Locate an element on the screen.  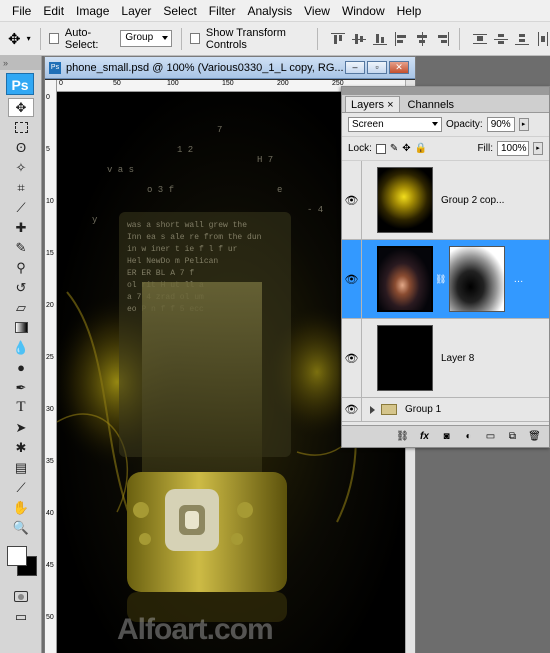
menu-analysis: Analysis is located at coordinates (269, 11).